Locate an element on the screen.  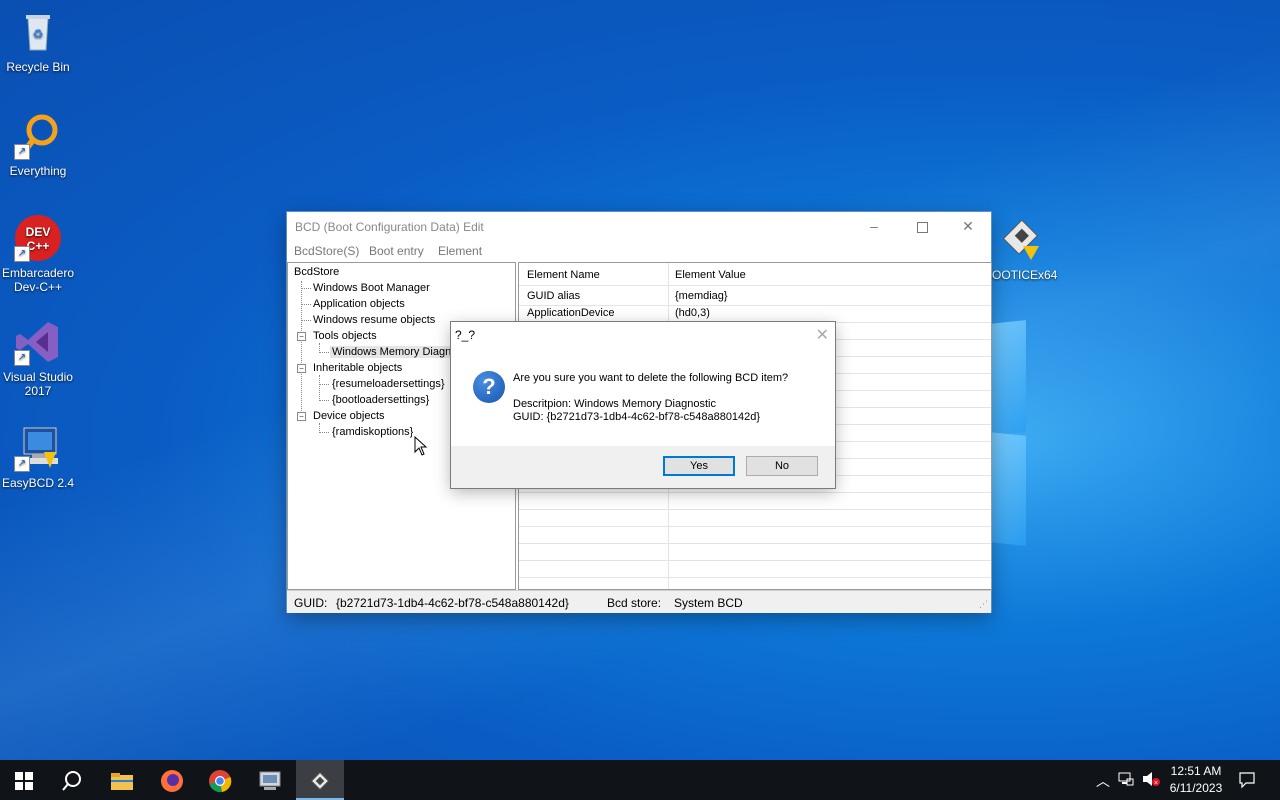
minimize-button: – is located at coordinates (874, 226).